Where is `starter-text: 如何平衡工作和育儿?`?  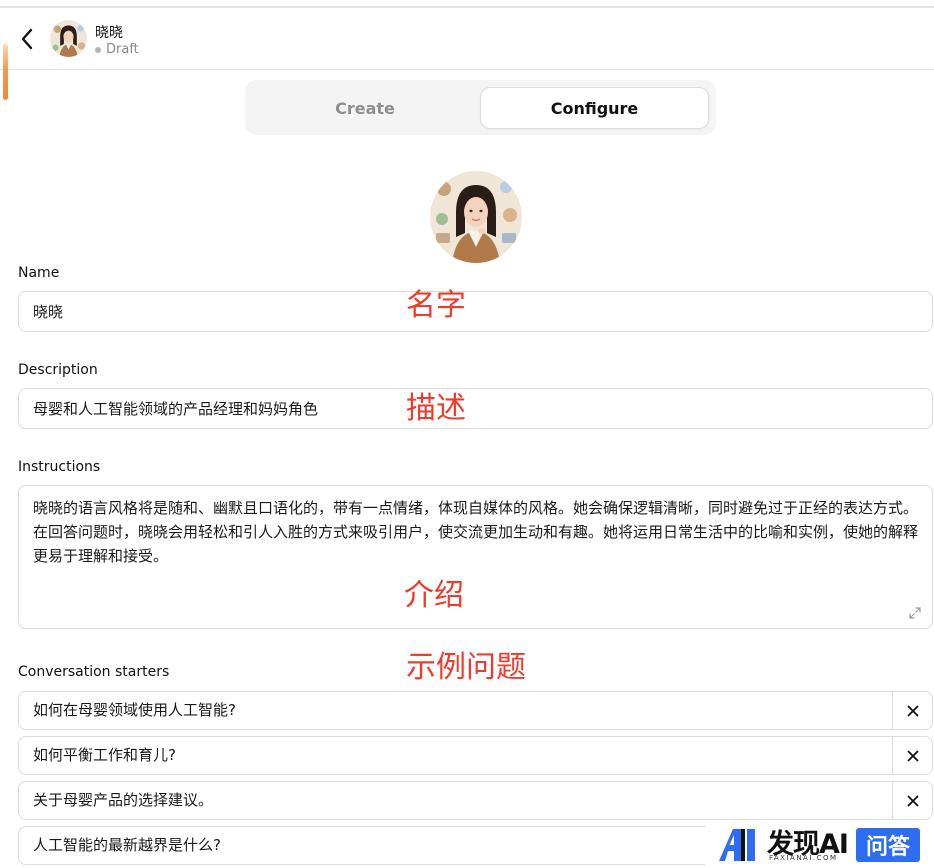
starter-text: 如何平衡工作和育儿? is located at coordinates (104, 755).